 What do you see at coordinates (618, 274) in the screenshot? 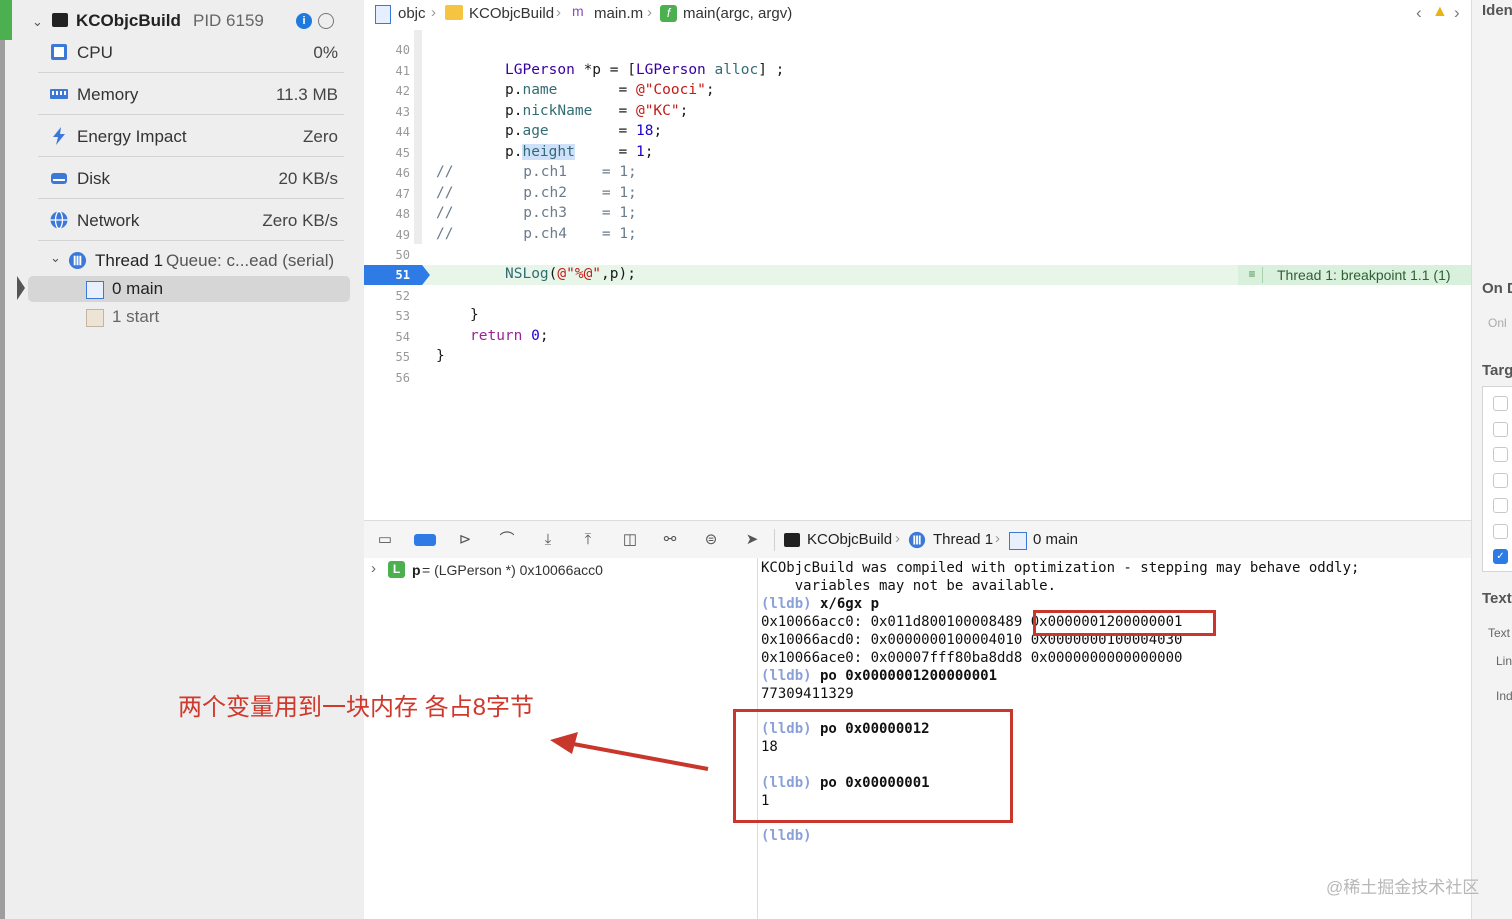
I see `code-token: ,p);` at bounding box center [618, 274].